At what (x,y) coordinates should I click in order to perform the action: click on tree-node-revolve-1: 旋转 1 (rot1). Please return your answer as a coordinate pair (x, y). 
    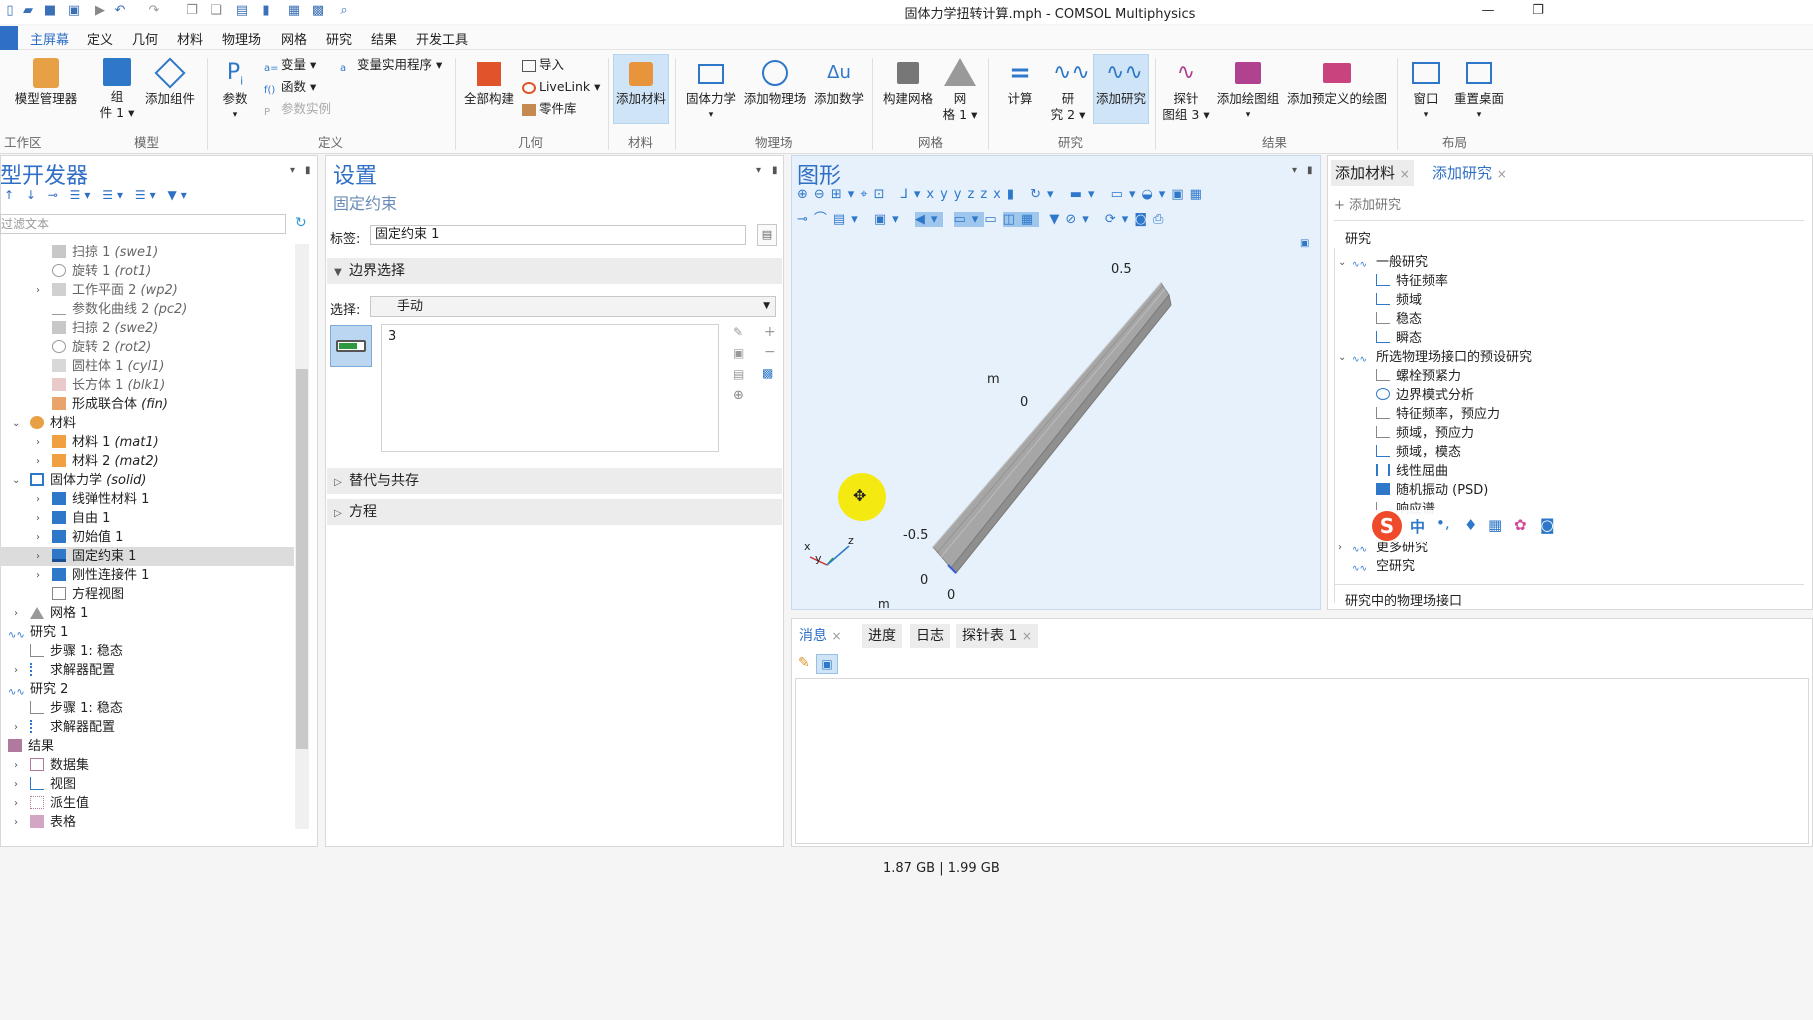
    Looking at the image, I should click on (101, 271).